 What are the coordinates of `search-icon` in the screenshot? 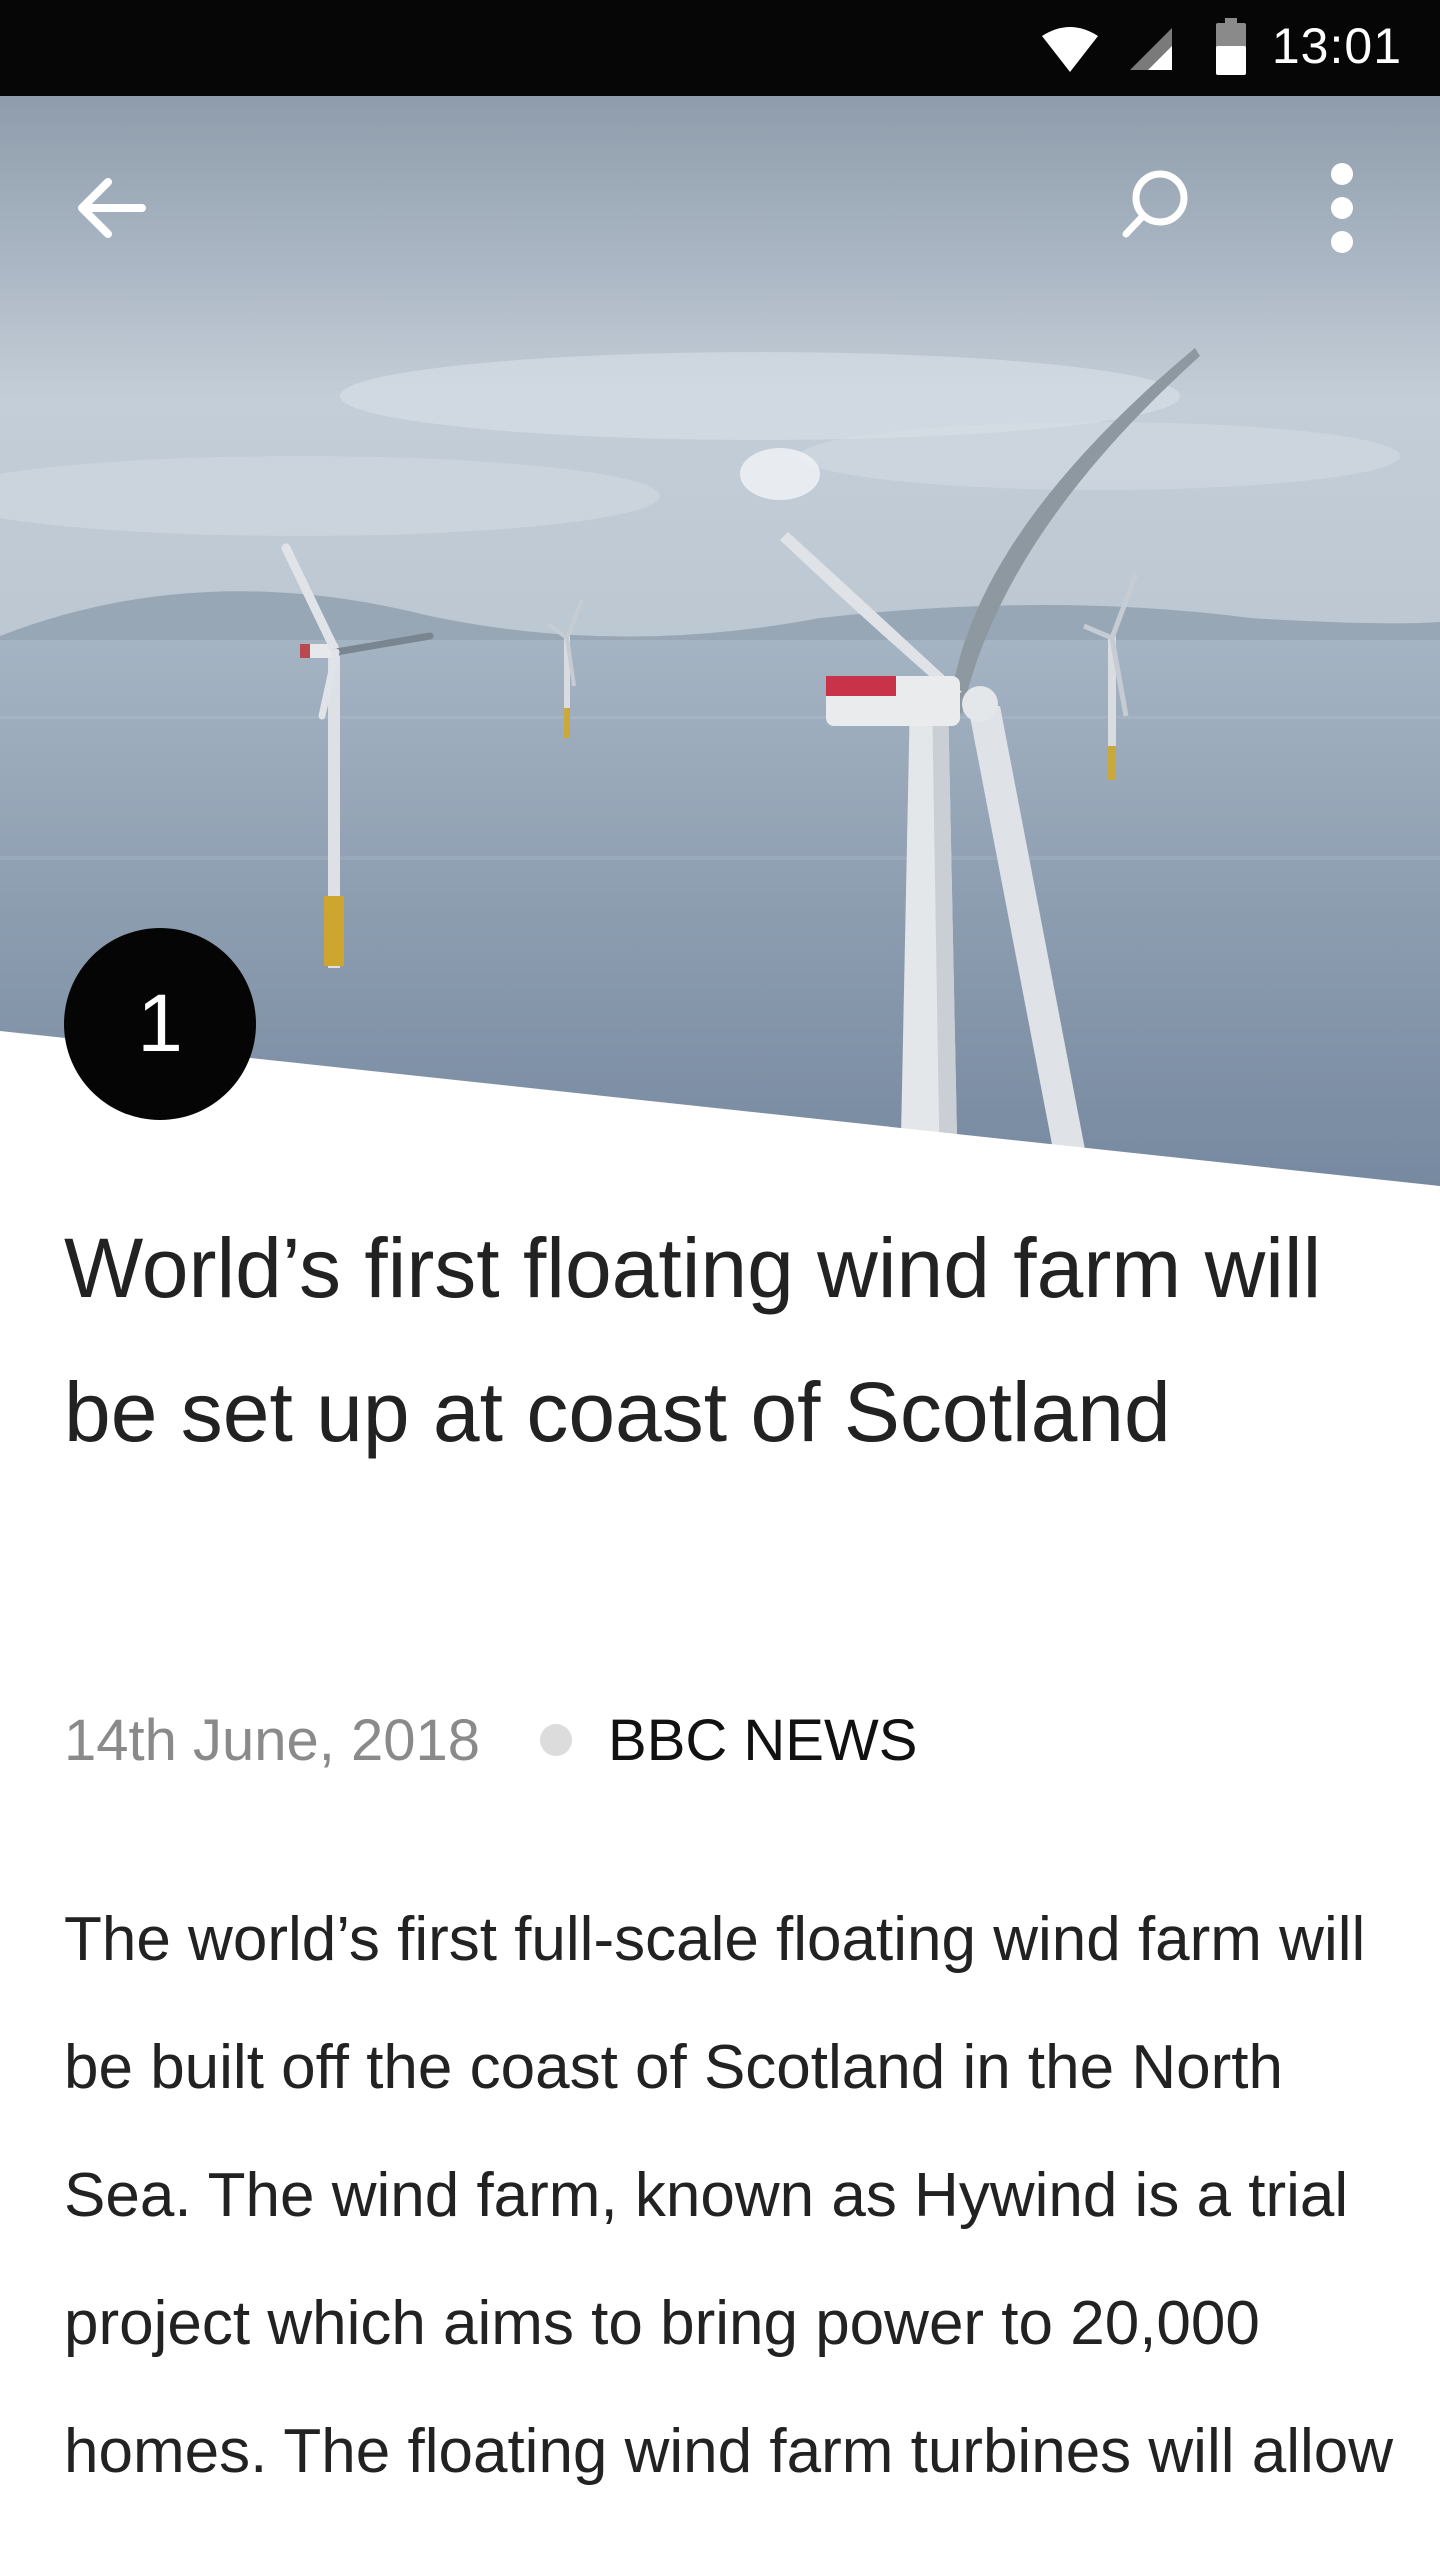 It's located at (1155, 204).